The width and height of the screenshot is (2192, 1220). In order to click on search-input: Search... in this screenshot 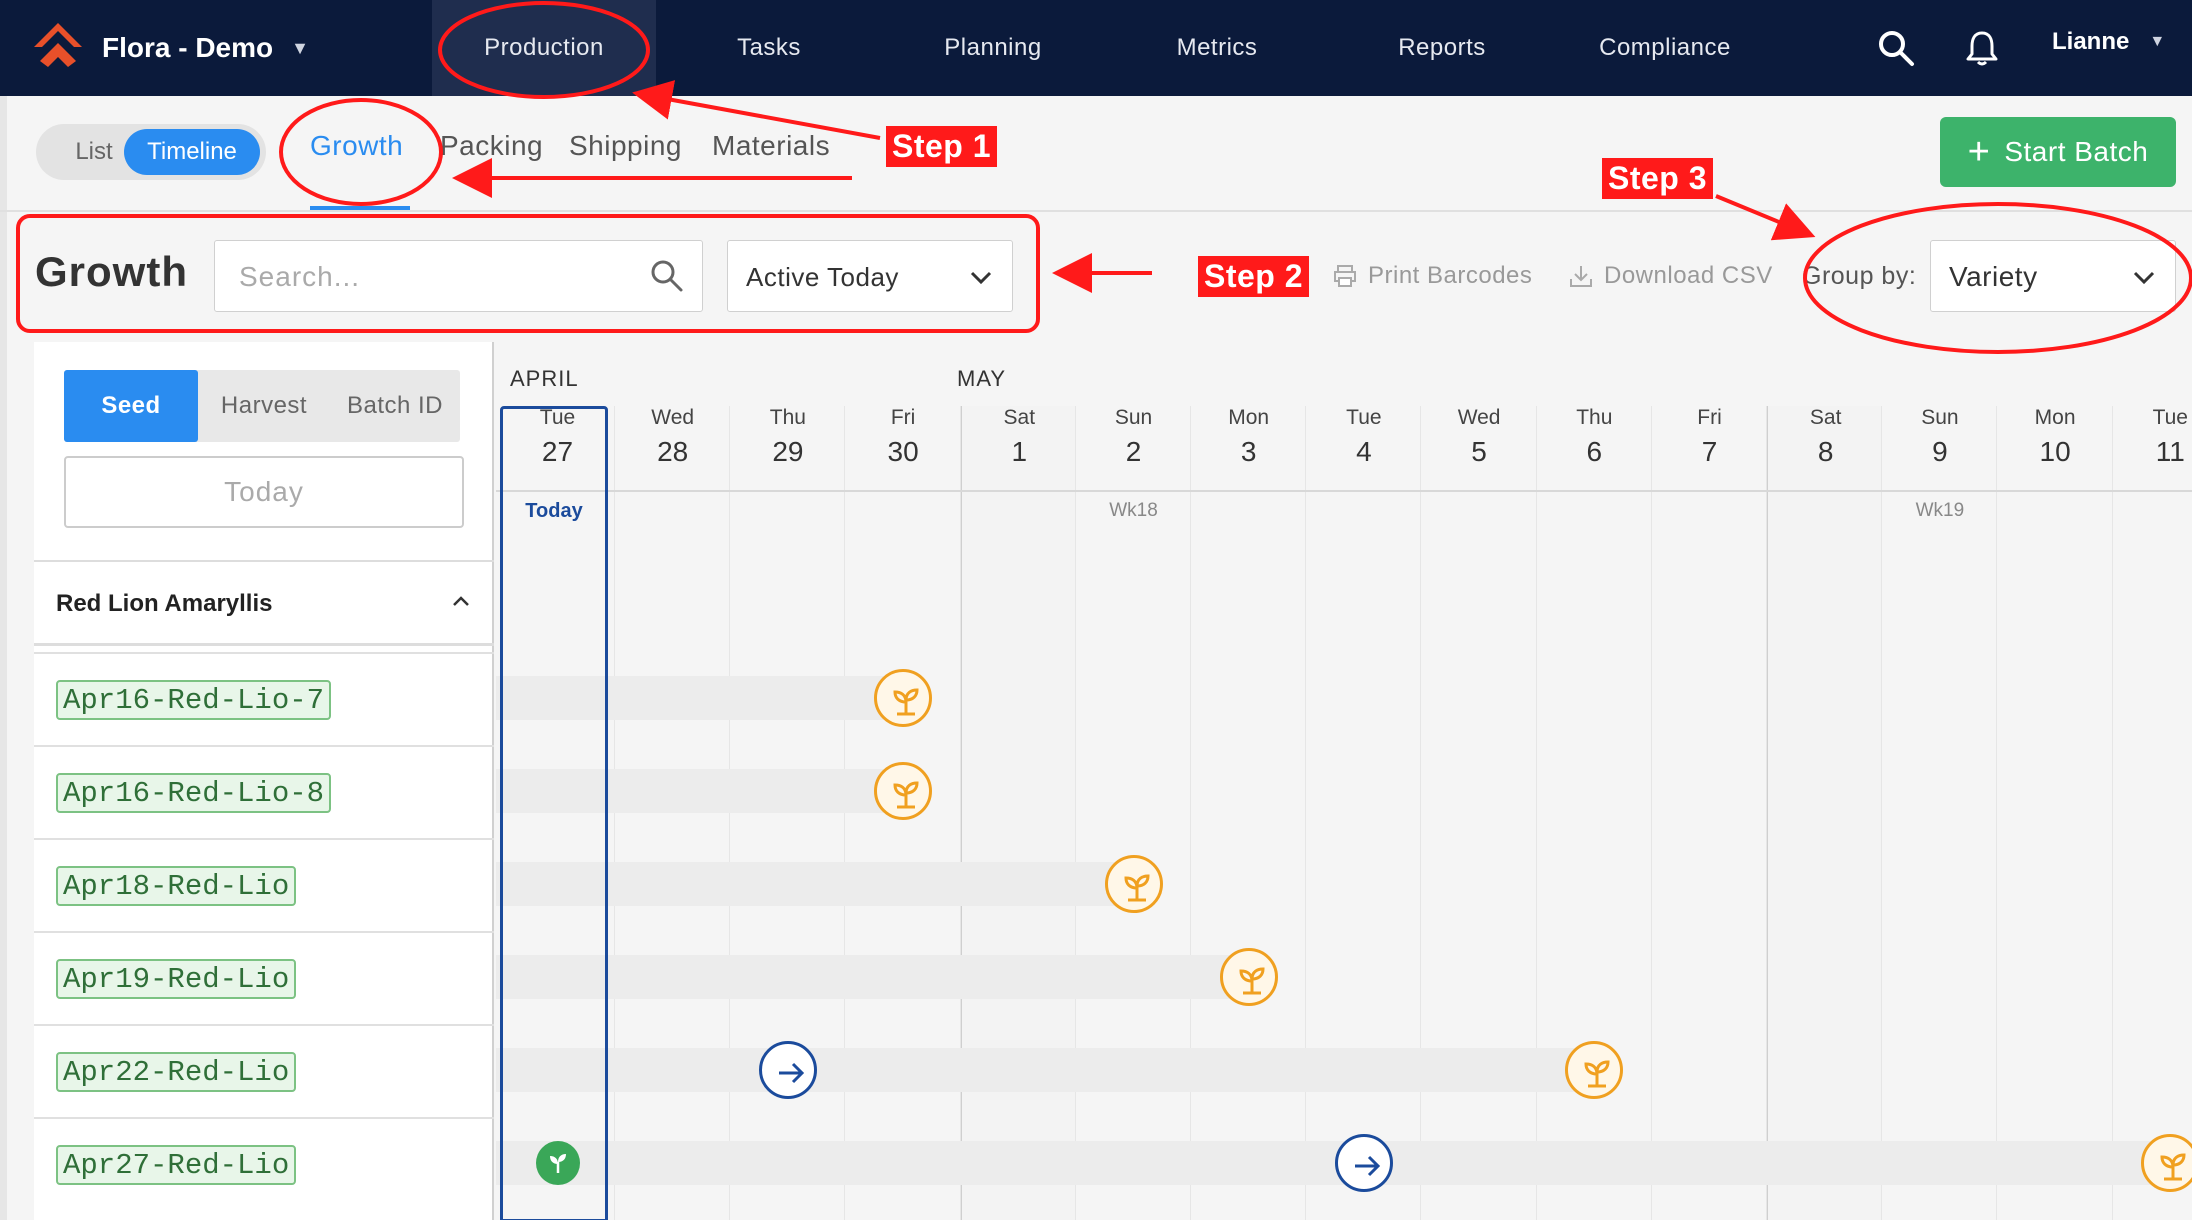, I will do `click(458, 276)`.